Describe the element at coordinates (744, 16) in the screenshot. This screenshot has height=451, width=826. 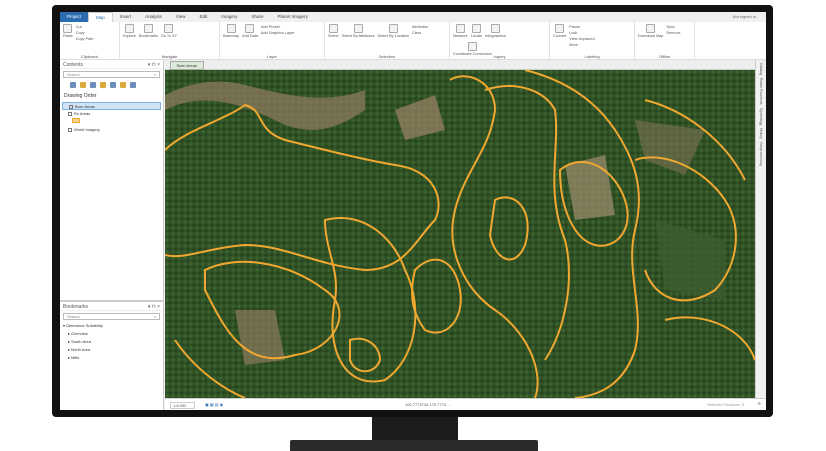
I see `sign-in-status: Not signed in` at that location.